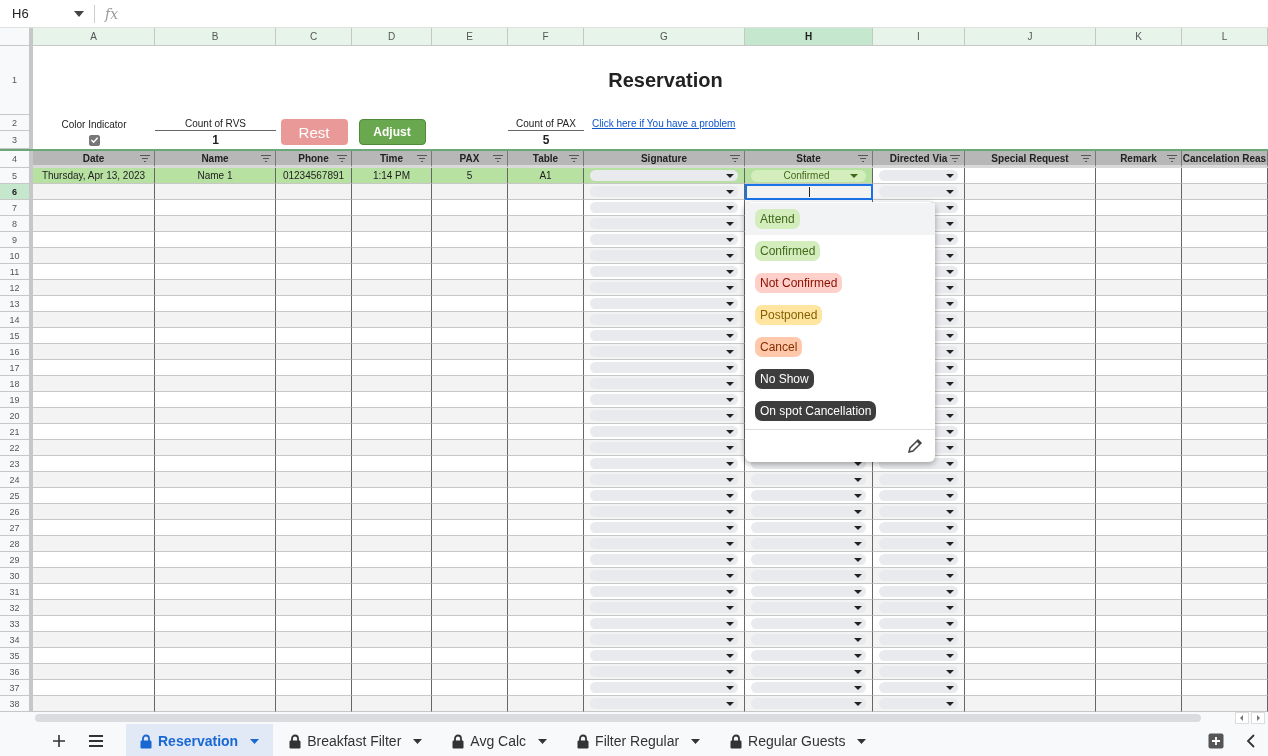 The width and height of the screenshot is (1268, 756). I want to click on column-letter: H, so click(809, 37).